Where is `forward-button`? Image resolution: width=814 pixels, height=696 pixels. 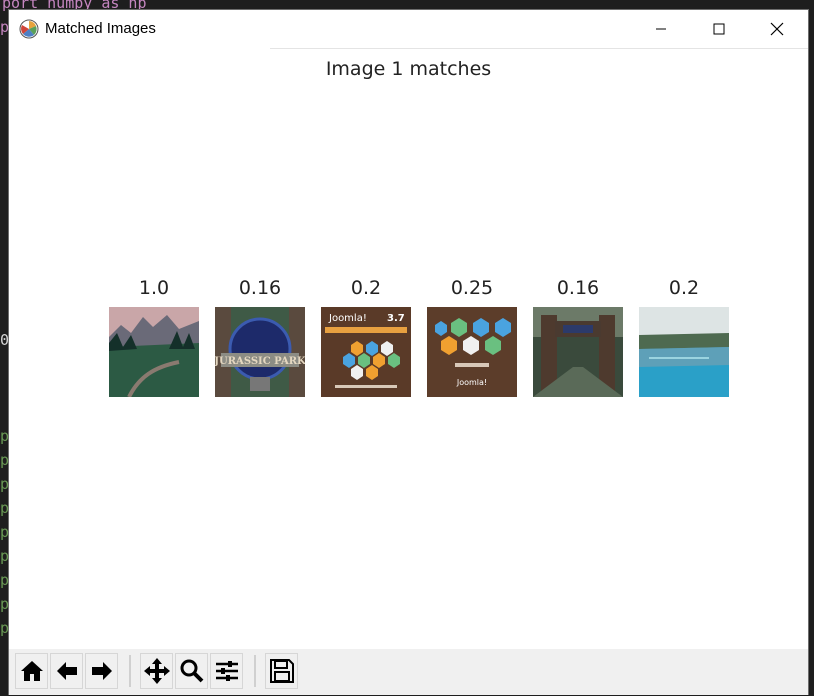
forward-button is located at coordinates (101, 671).